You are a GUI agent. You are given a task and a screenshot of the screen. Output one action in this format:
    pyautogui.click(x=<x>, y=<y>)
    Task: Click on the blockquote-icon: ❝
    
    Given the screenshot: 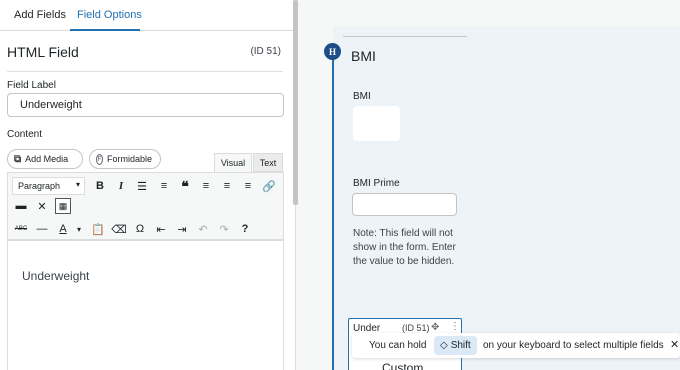 What is the action you would take?
    pyautogui.click(x=185, y=186)
    